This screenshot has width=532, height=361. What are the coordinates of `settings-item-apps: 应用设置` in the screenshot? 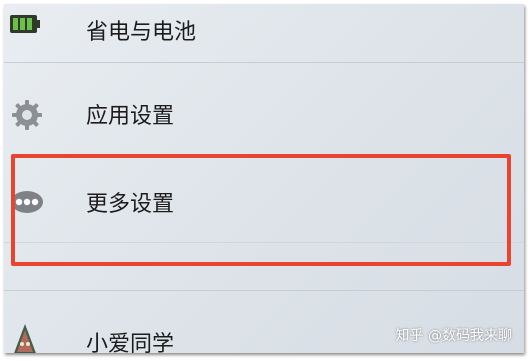 It's located at (264, 115).